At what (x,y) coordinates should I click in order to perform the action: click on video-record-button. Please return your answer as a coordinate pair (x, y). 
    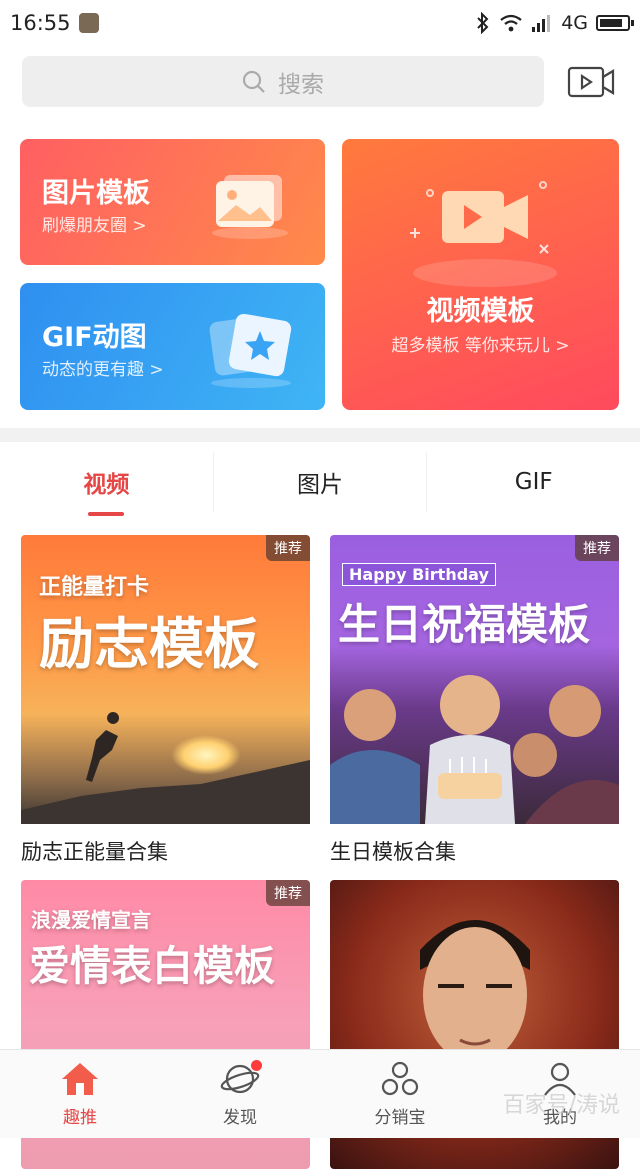
    Looking at the image, I should click on (591, 82).